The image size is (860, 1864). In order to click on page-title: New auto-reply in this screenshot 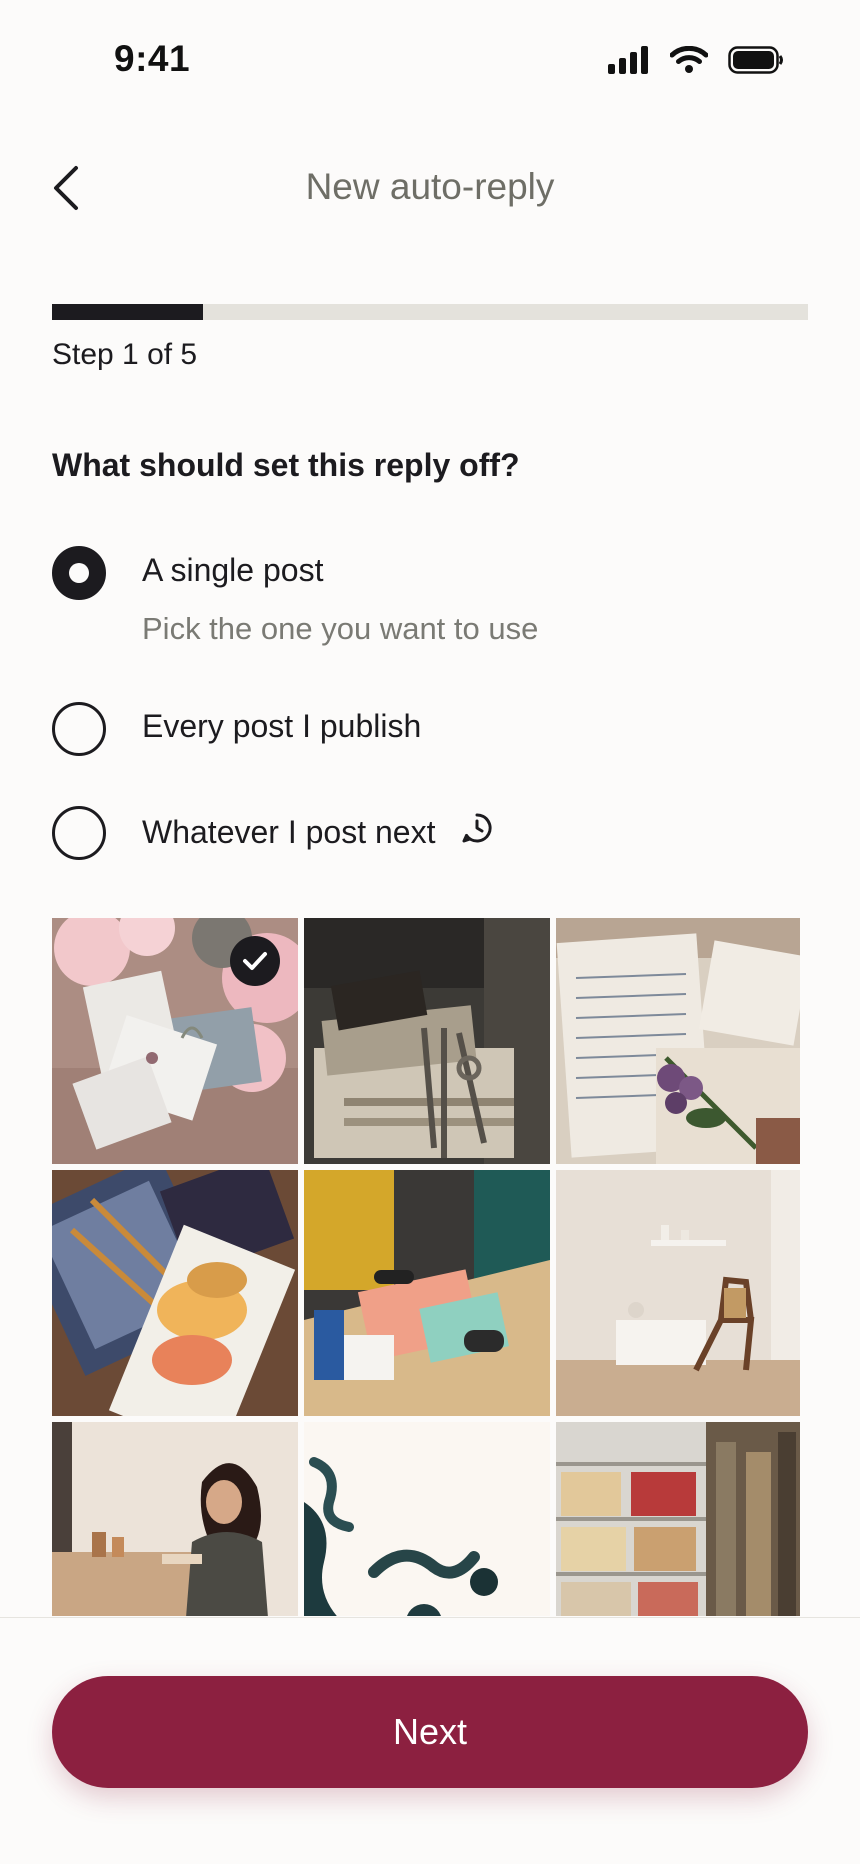, I will do `click(430, 186)`.